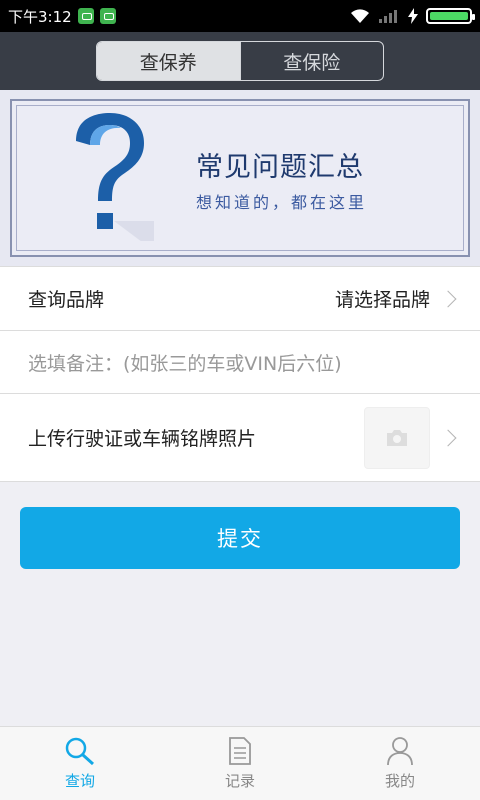  What do you see at coordinates (142, 439) in the screenshot?
I see `upload-label: 上传行驶证或车辆铭牌照片` at bounding box center [142, 439].